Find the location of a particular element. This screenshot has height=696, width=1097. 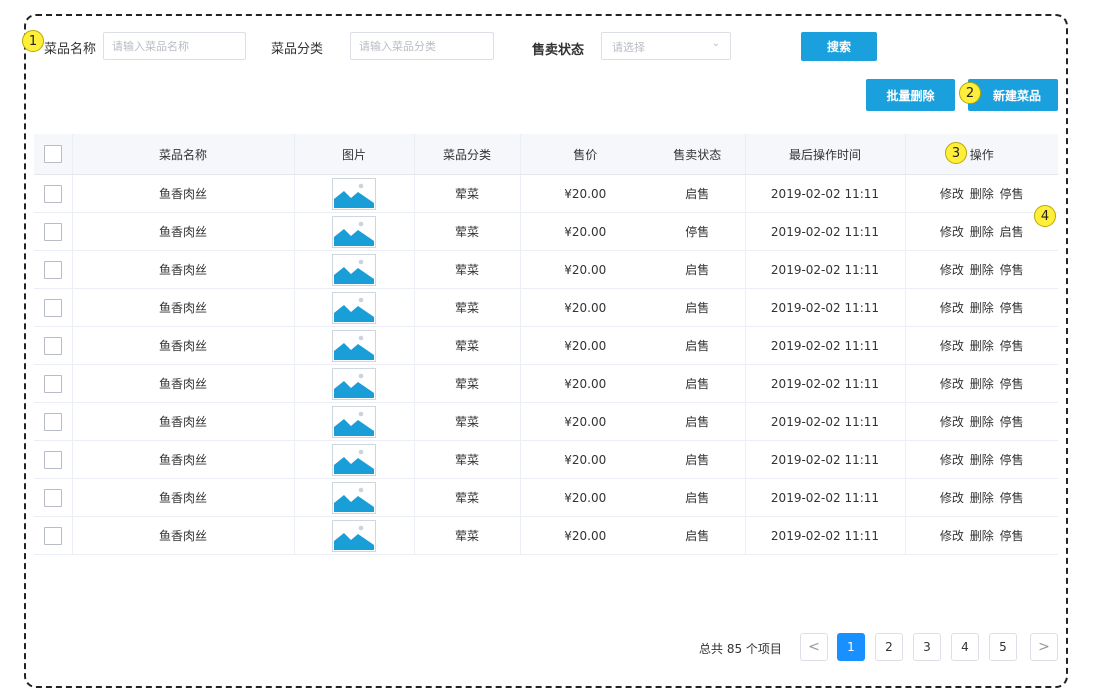

pagination-page-4: 4 is located at coordinates (965, 647).